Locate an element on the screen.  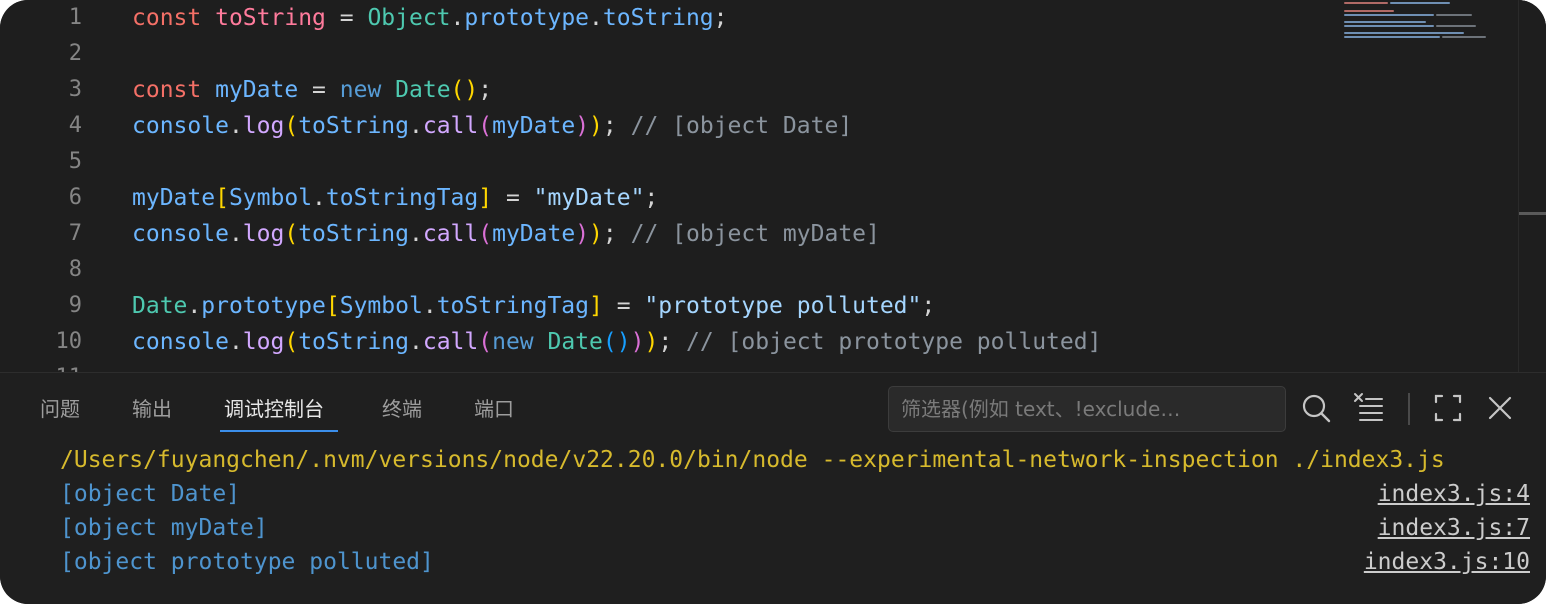
code-text: const myDate = new Date(); is located at coordinates (312, 90).